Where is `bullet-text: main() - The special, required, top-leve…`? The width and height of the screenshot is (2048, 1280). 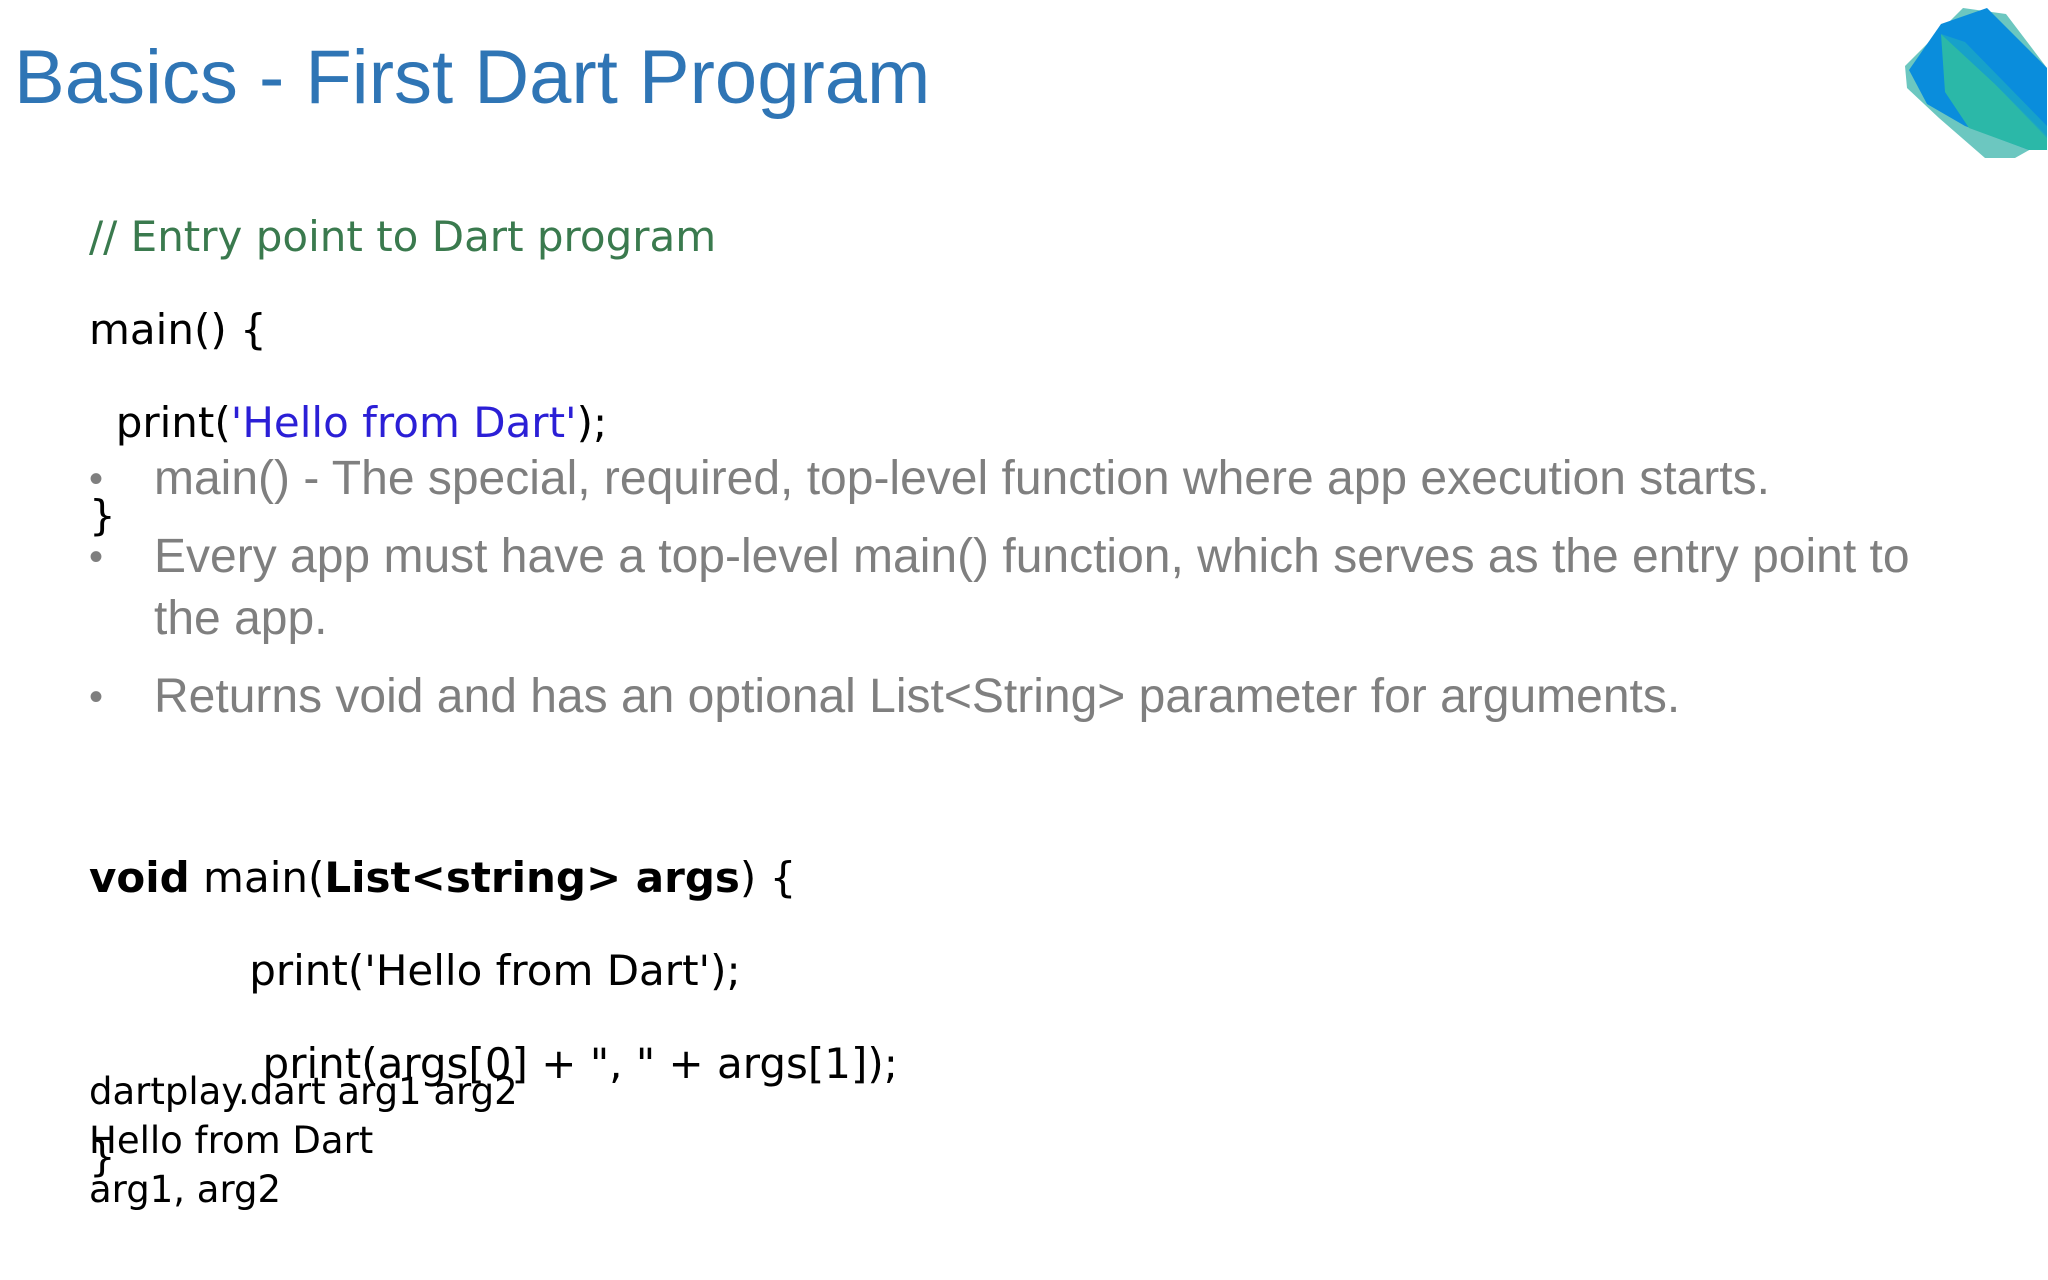
bullet-text: main() - The special, required, top-leve… is located at coordinates (962, 478).